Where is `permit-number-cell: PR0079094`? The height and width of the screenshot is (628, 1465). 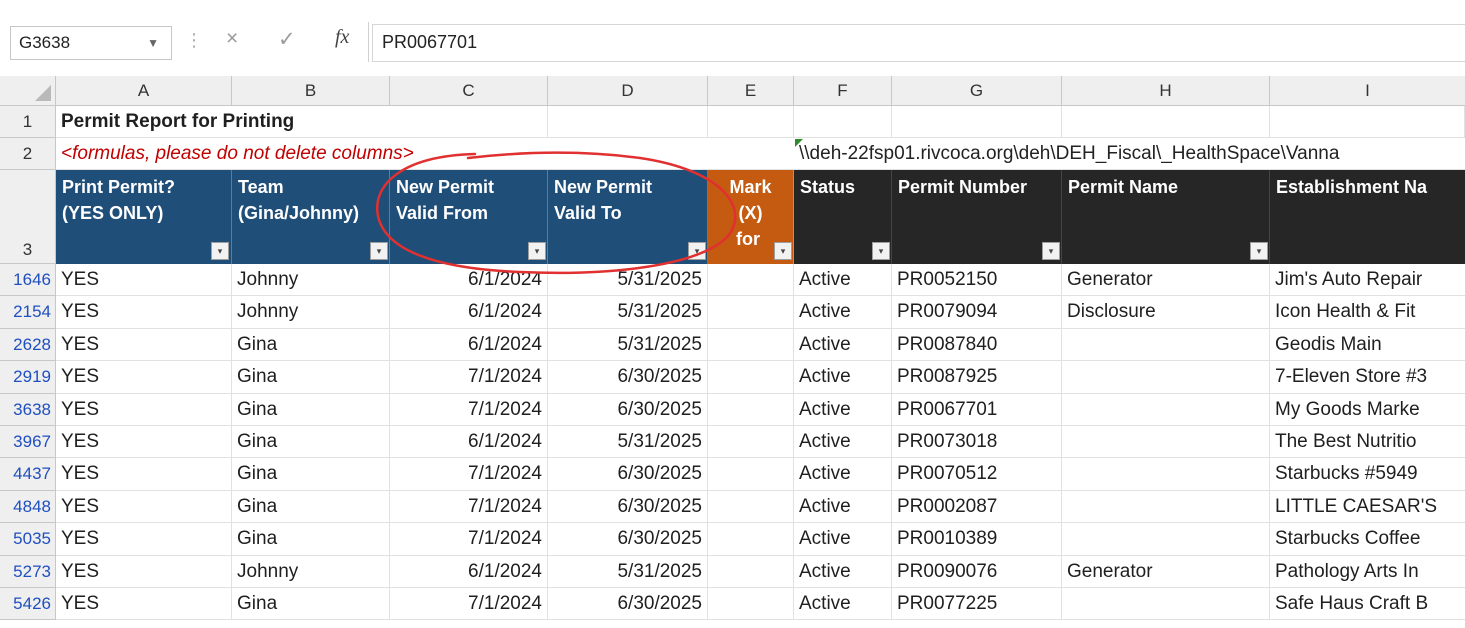
permit-number-cell: PR0079094 is located at coordinates (977, 312).